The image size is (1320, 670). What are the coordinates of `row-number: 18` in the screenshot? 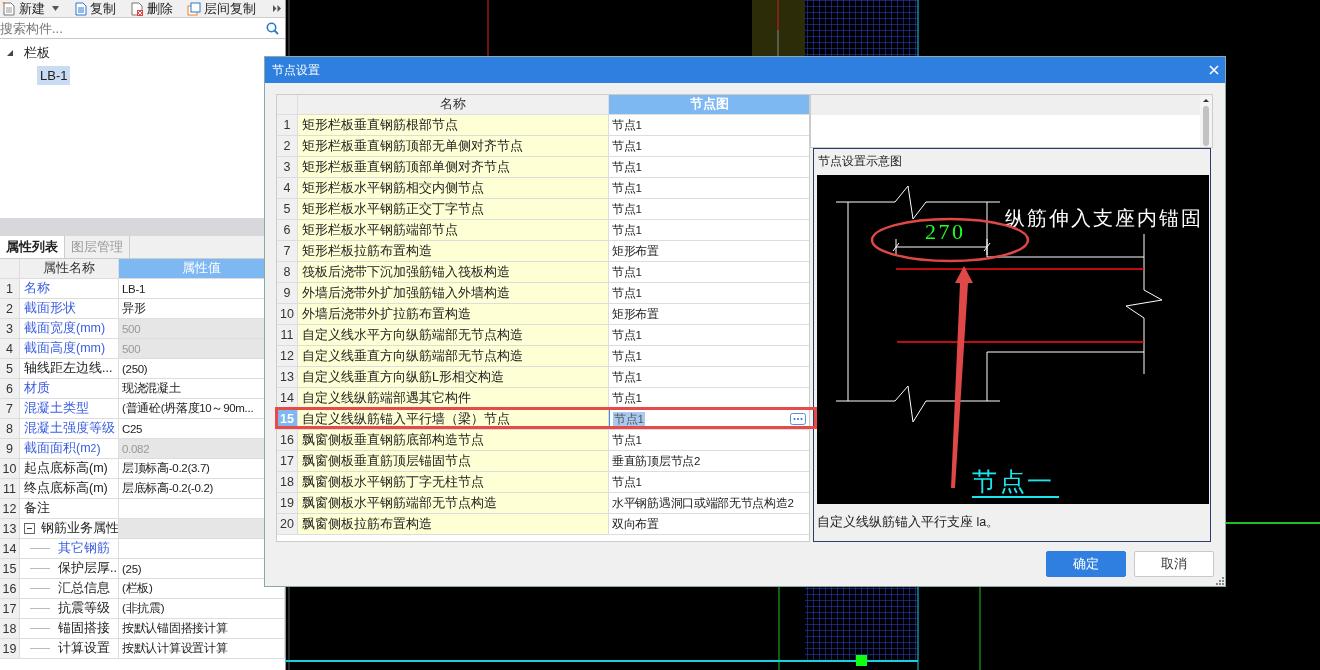 It's located at (10, 628).